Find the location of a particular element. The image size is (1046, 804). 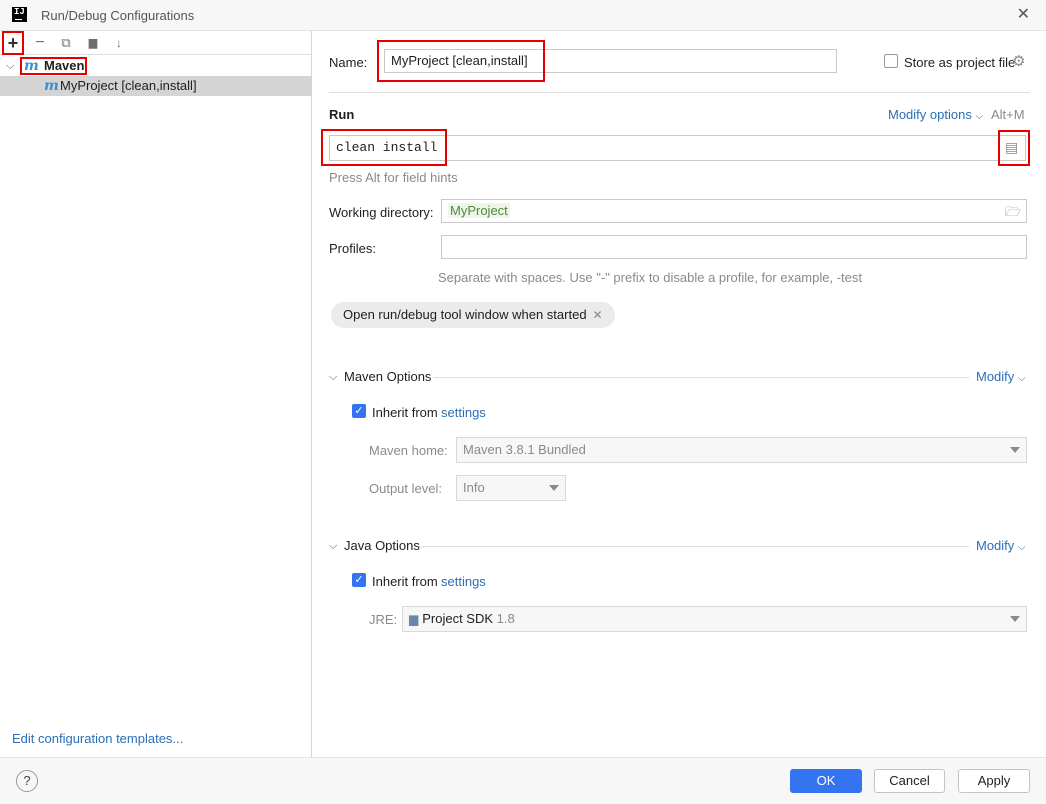

remove-configuration-button: − is located at coordinates (40, 43).